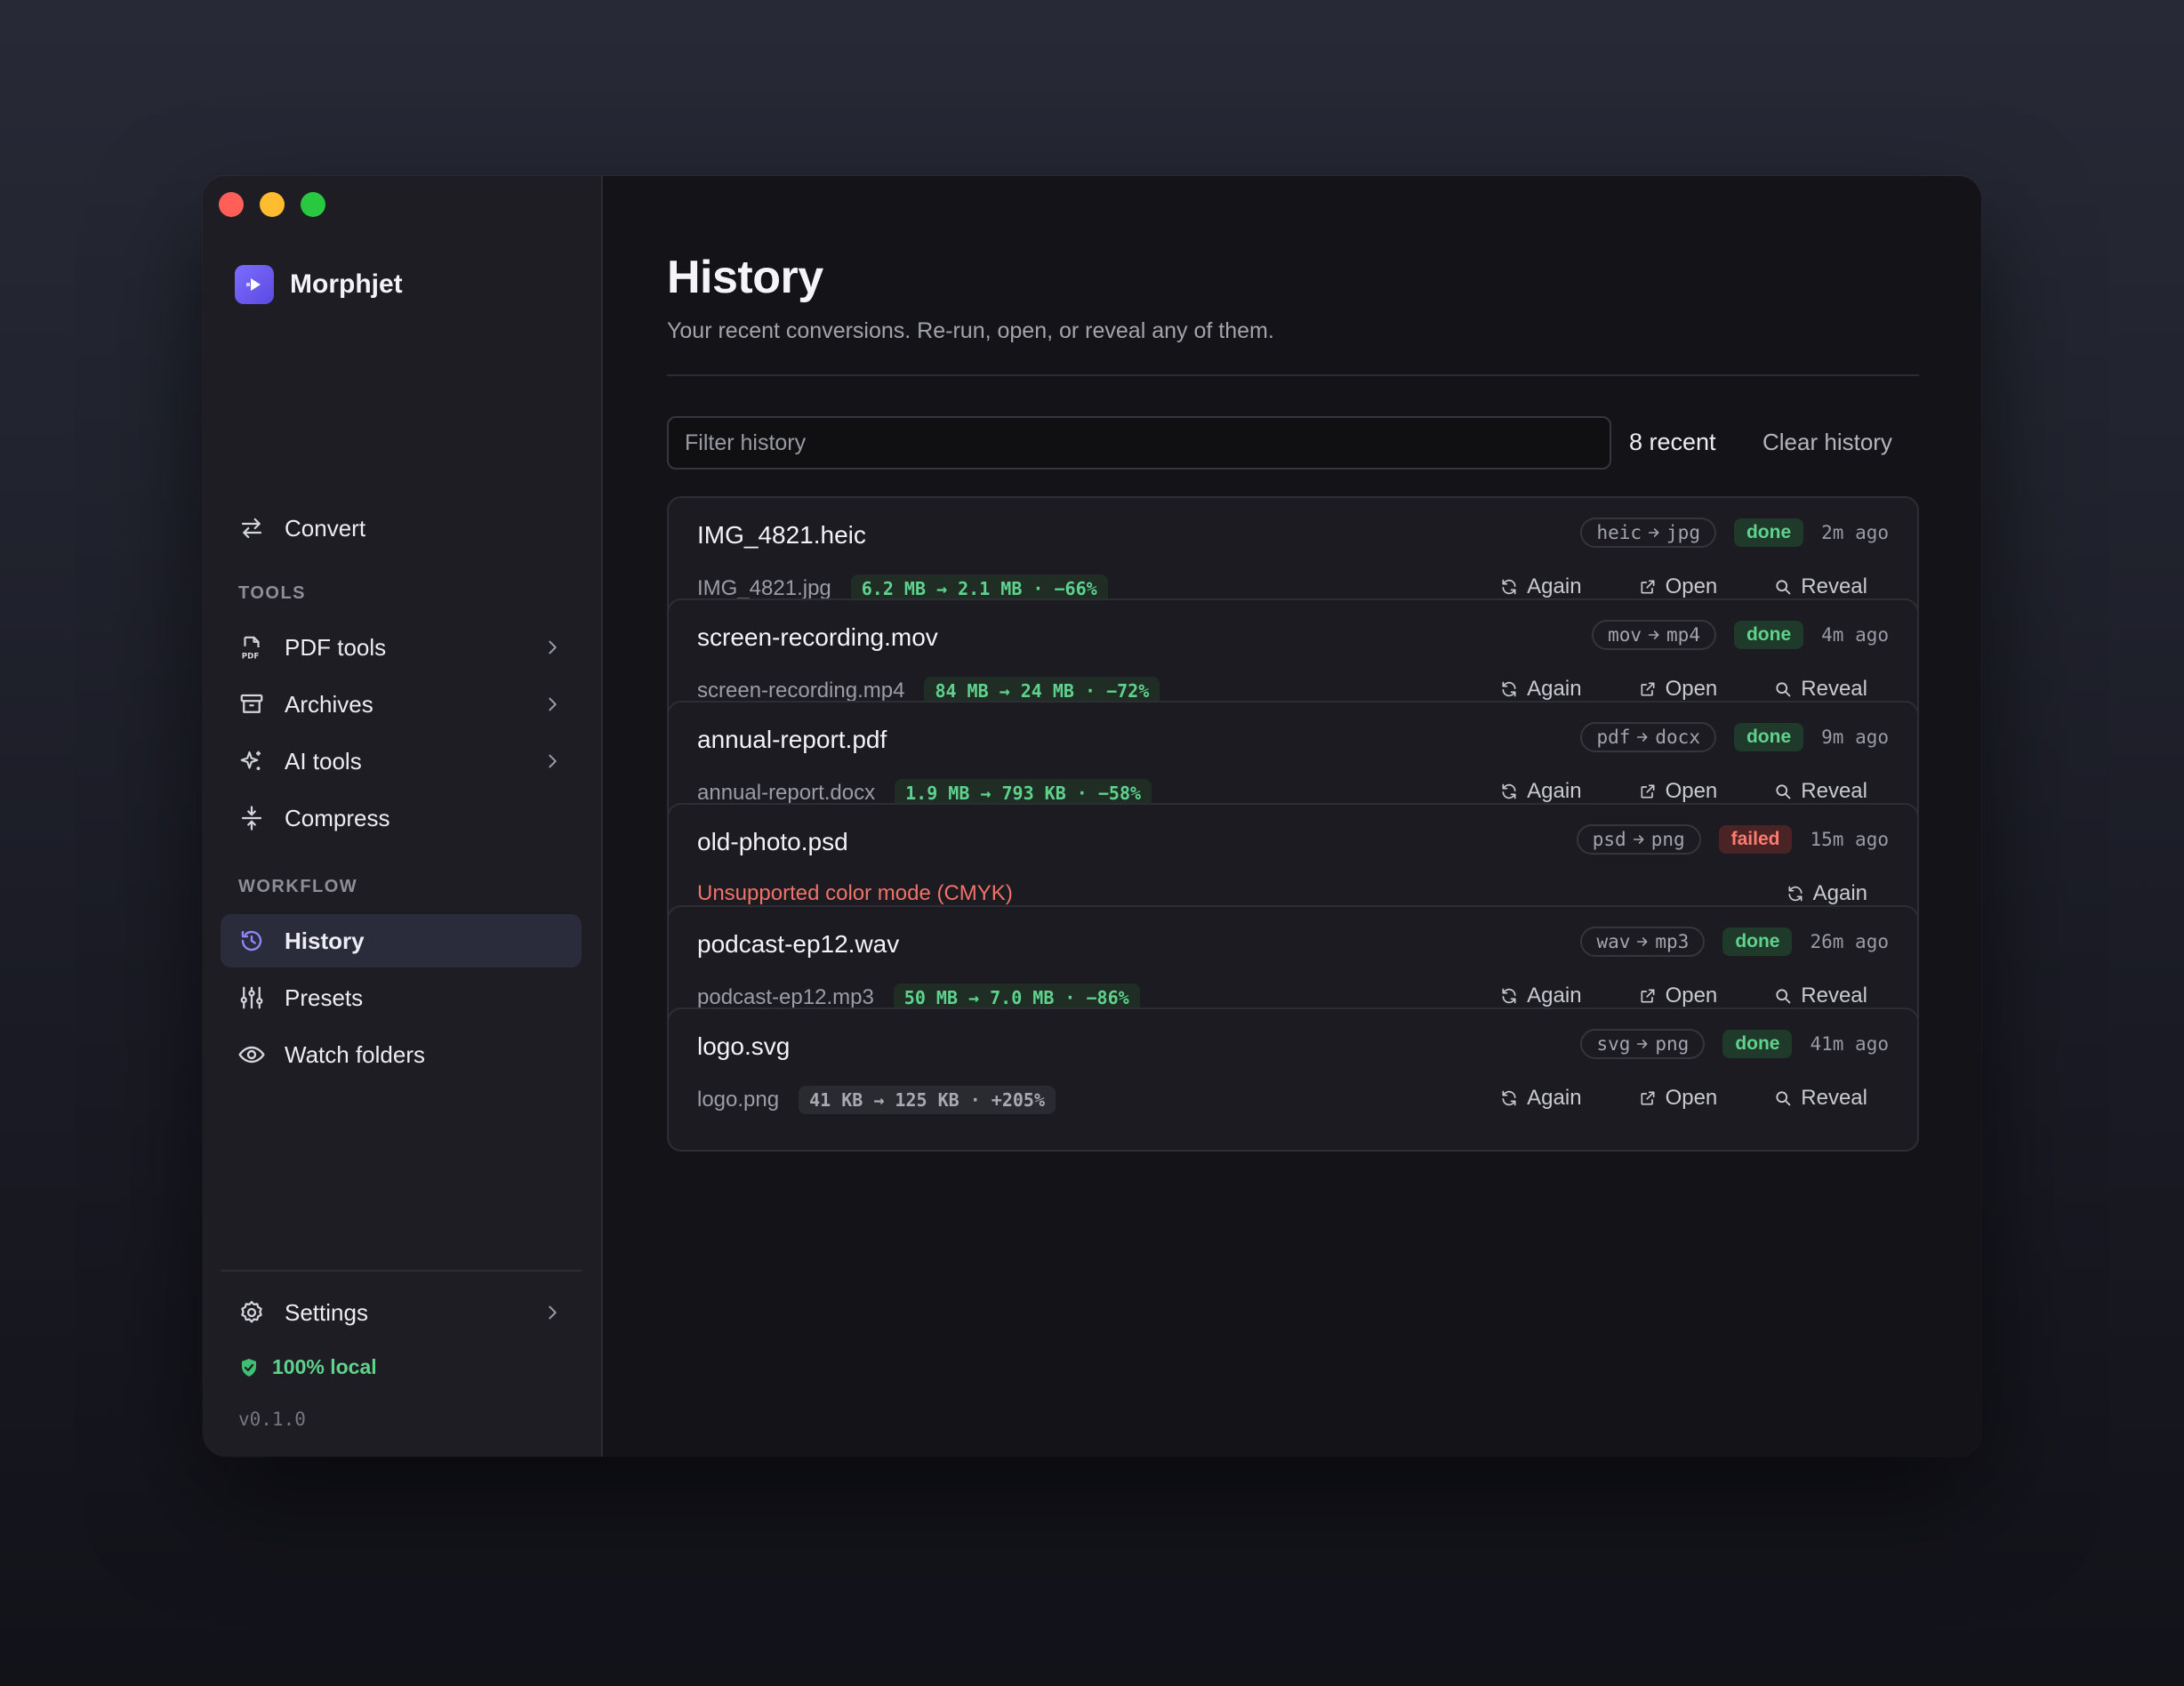  What do you see at coordinates (401, 761) in the screenshot?
I see `sidebar-item-ai-tools: AI tools` at bounding box center [401, 761].